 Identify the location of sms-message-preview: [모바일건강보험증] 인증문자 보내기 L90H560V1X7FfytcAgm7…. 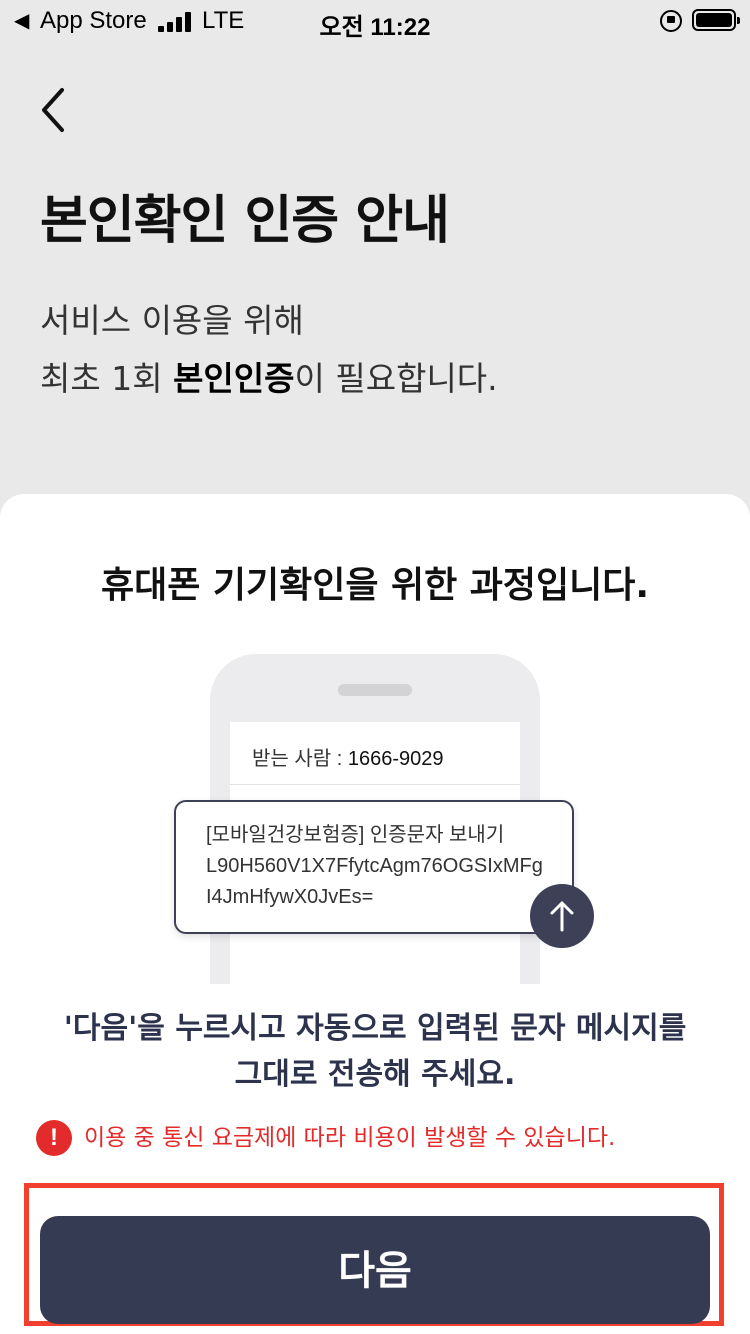
(374, 867).